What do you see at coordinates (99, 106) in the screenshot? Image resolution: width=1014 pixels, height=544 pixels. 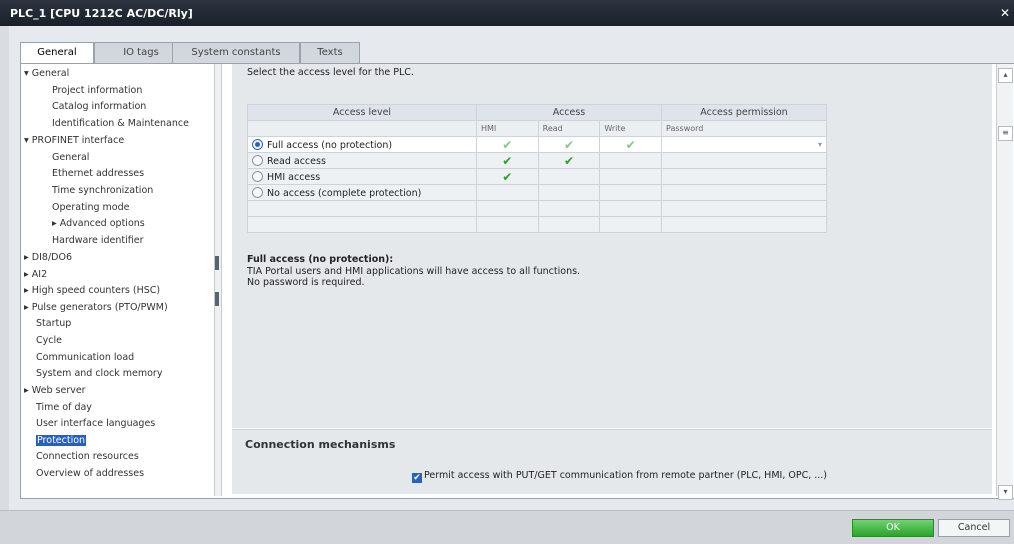 I see `tree-item-catalog-information: Catalog information` at bounding box center [99, 106].